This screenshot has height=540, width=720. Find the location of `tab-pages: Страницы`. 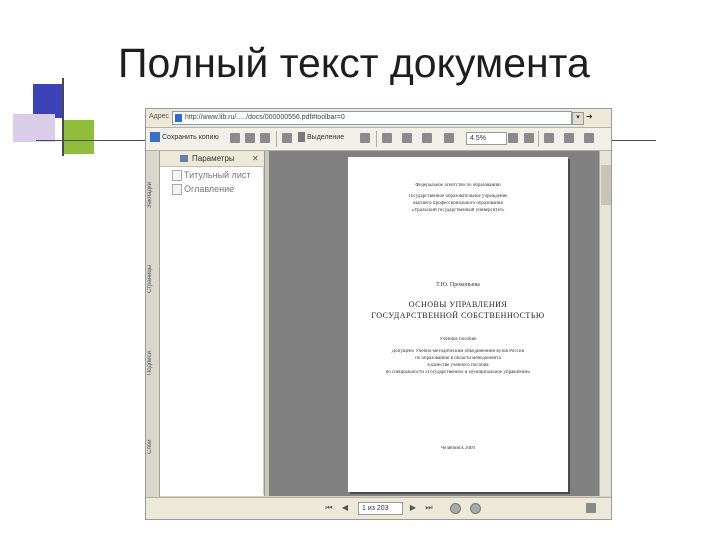

tab-pages: Страницы is located at coordinates (152, 279).